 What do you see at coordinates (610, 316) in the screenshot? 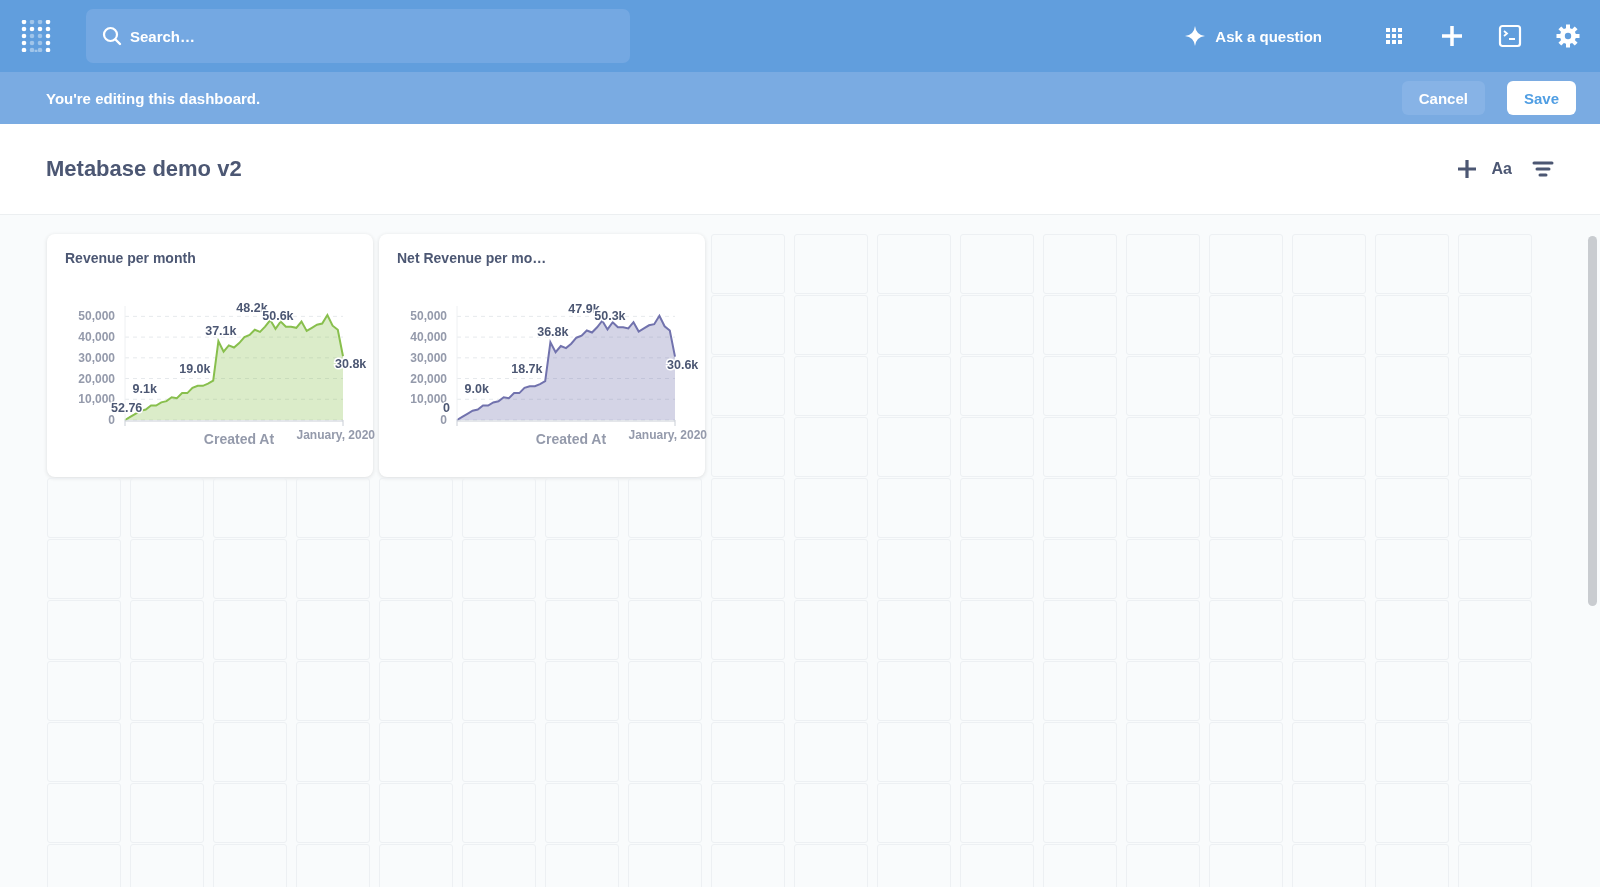
I see `data-label: 50.3k` at bounding box center [610, 316].